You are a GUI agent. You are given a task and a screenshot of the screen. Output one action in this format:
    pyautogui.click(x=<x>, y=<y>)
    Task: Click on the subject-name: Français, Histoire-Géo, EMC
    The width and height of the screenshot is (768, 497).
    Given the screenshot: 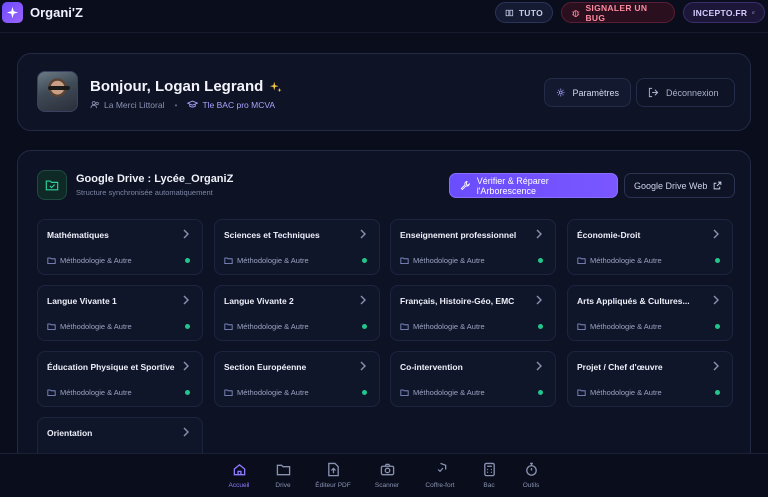 What is the action you would take?
    pyautogui.click(x=457, y=301)
    